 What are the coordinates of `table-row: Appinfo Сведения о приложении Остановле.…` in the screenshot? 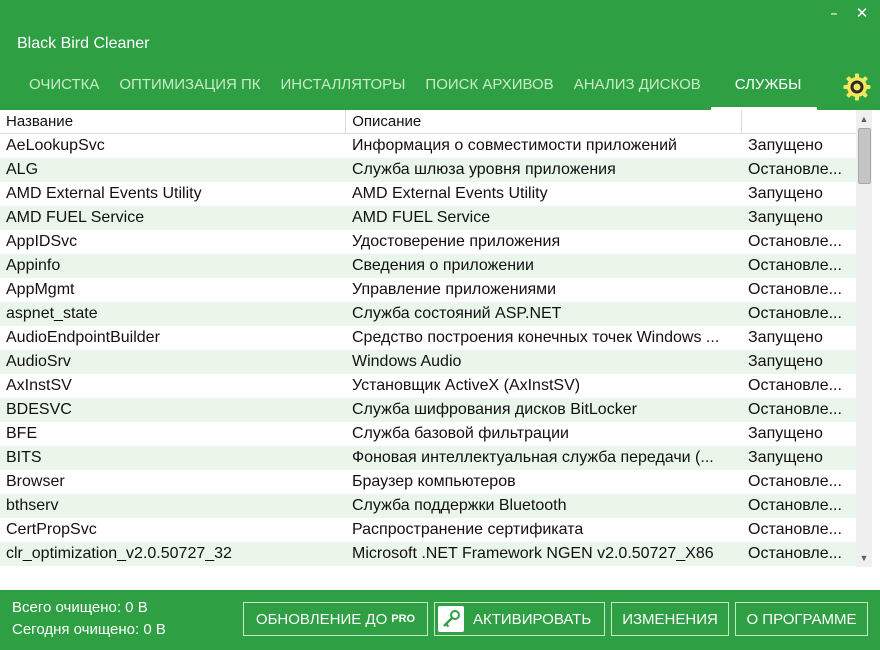 It's located at (428, 266).